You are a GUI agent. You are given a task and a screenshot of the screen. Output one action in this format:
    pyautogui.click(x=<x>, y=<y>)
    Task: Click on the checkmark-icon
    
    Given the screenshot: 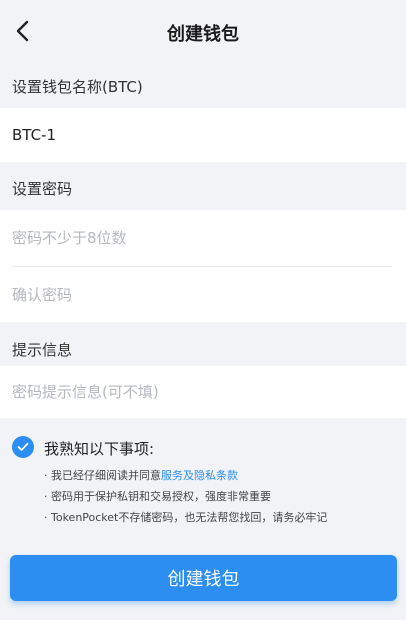 What is the action you would take?
    pyautogui.click(x=23, y=446)
    